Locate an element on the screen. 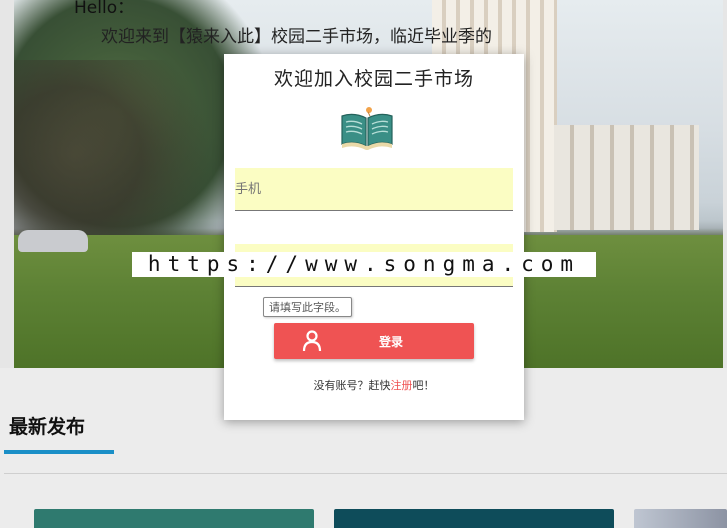  hero-car is located at coordinates (53, 241).